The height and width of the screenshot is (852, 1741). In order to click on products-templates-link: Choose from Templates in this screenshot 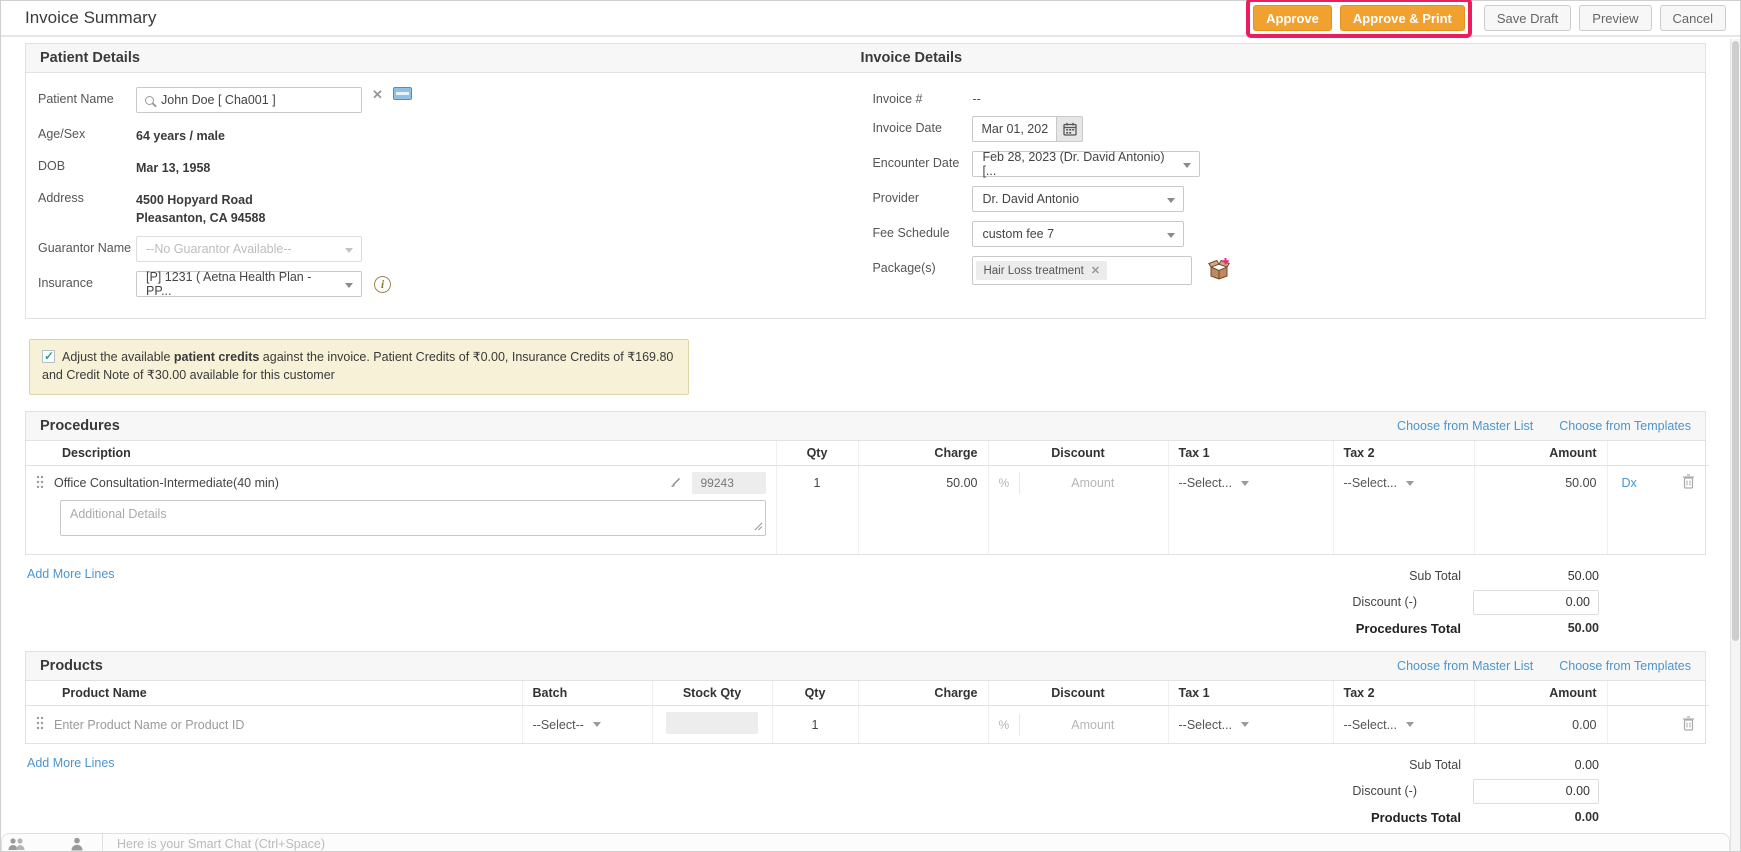, I will do `click(1625, 666)`.